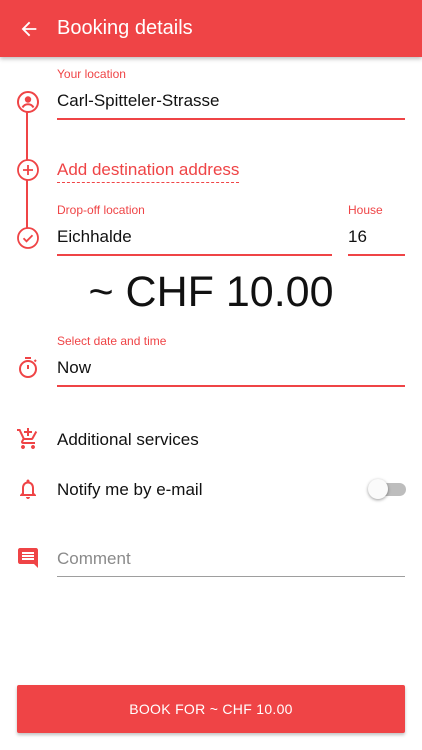 This screenshot has height=750, width=422. What do you see at coordinates (112, 341) in the screenshot?
I see `datetime-label: Select date and time` at bounding box center [112, 341].